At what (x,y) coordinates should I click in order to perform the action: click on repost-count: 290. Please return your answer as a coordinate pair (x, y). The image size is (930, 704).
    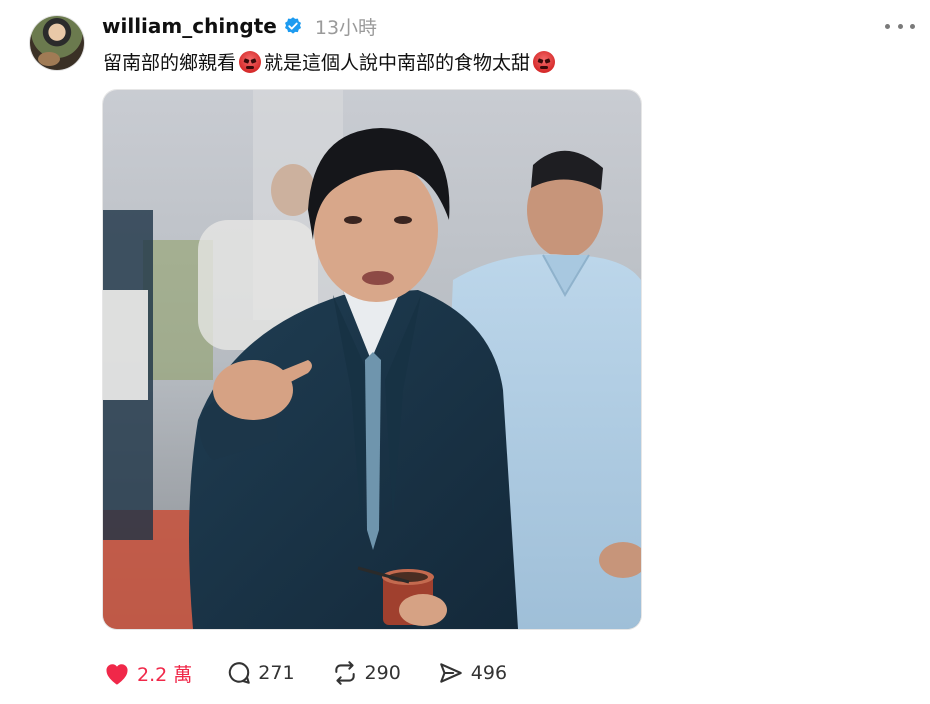
    Looking at the image, I should click on (382, 673).